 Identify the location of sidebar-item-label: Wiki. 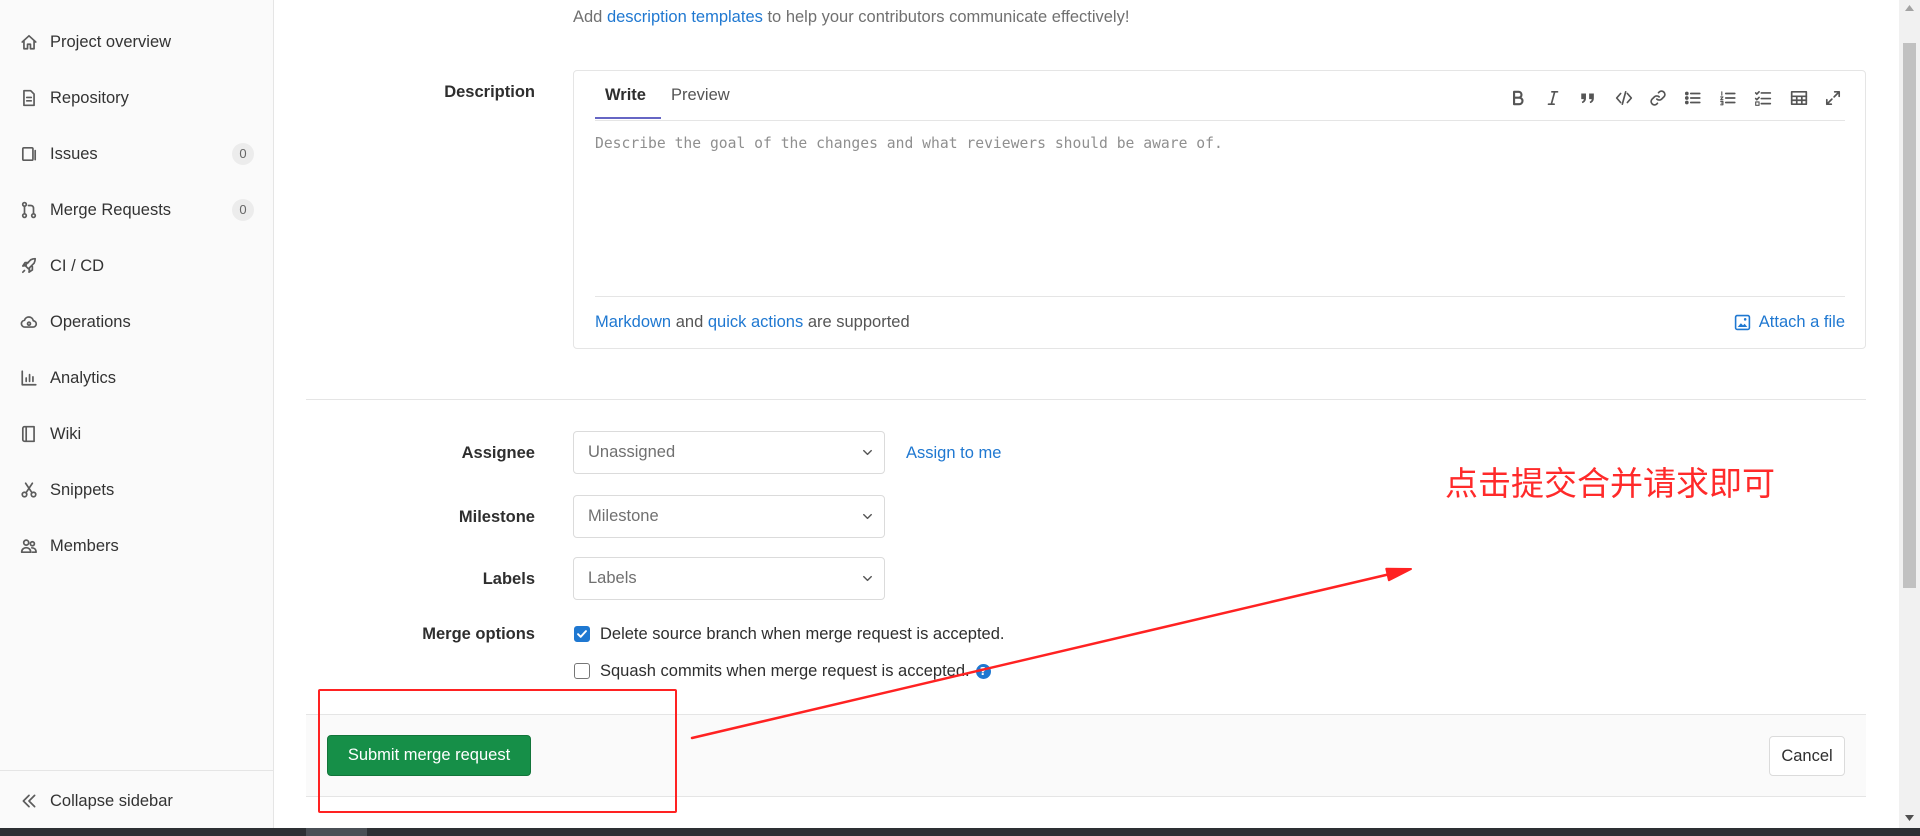
(66, 434).